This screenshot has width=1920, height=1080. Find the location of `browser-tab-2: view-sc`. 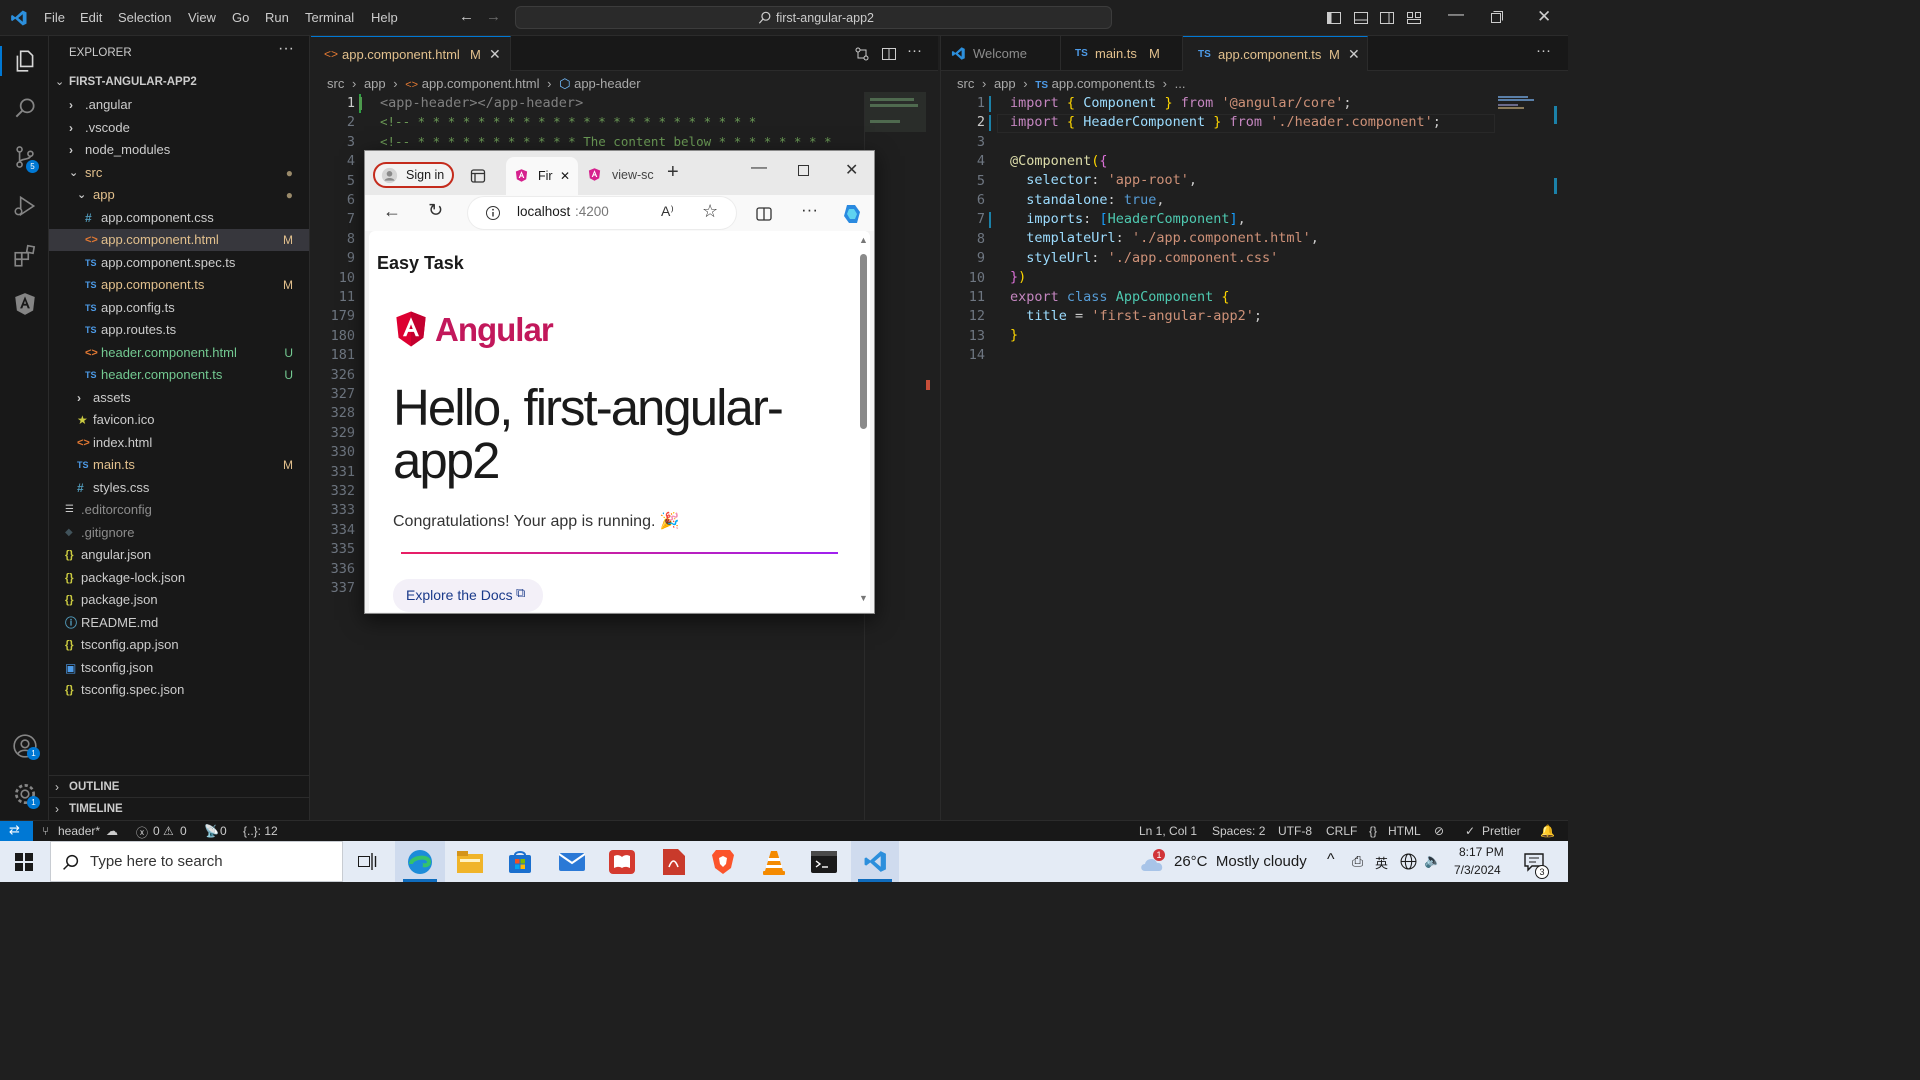

browser-tab-2: view-sc is located at coordinates (620, 175).